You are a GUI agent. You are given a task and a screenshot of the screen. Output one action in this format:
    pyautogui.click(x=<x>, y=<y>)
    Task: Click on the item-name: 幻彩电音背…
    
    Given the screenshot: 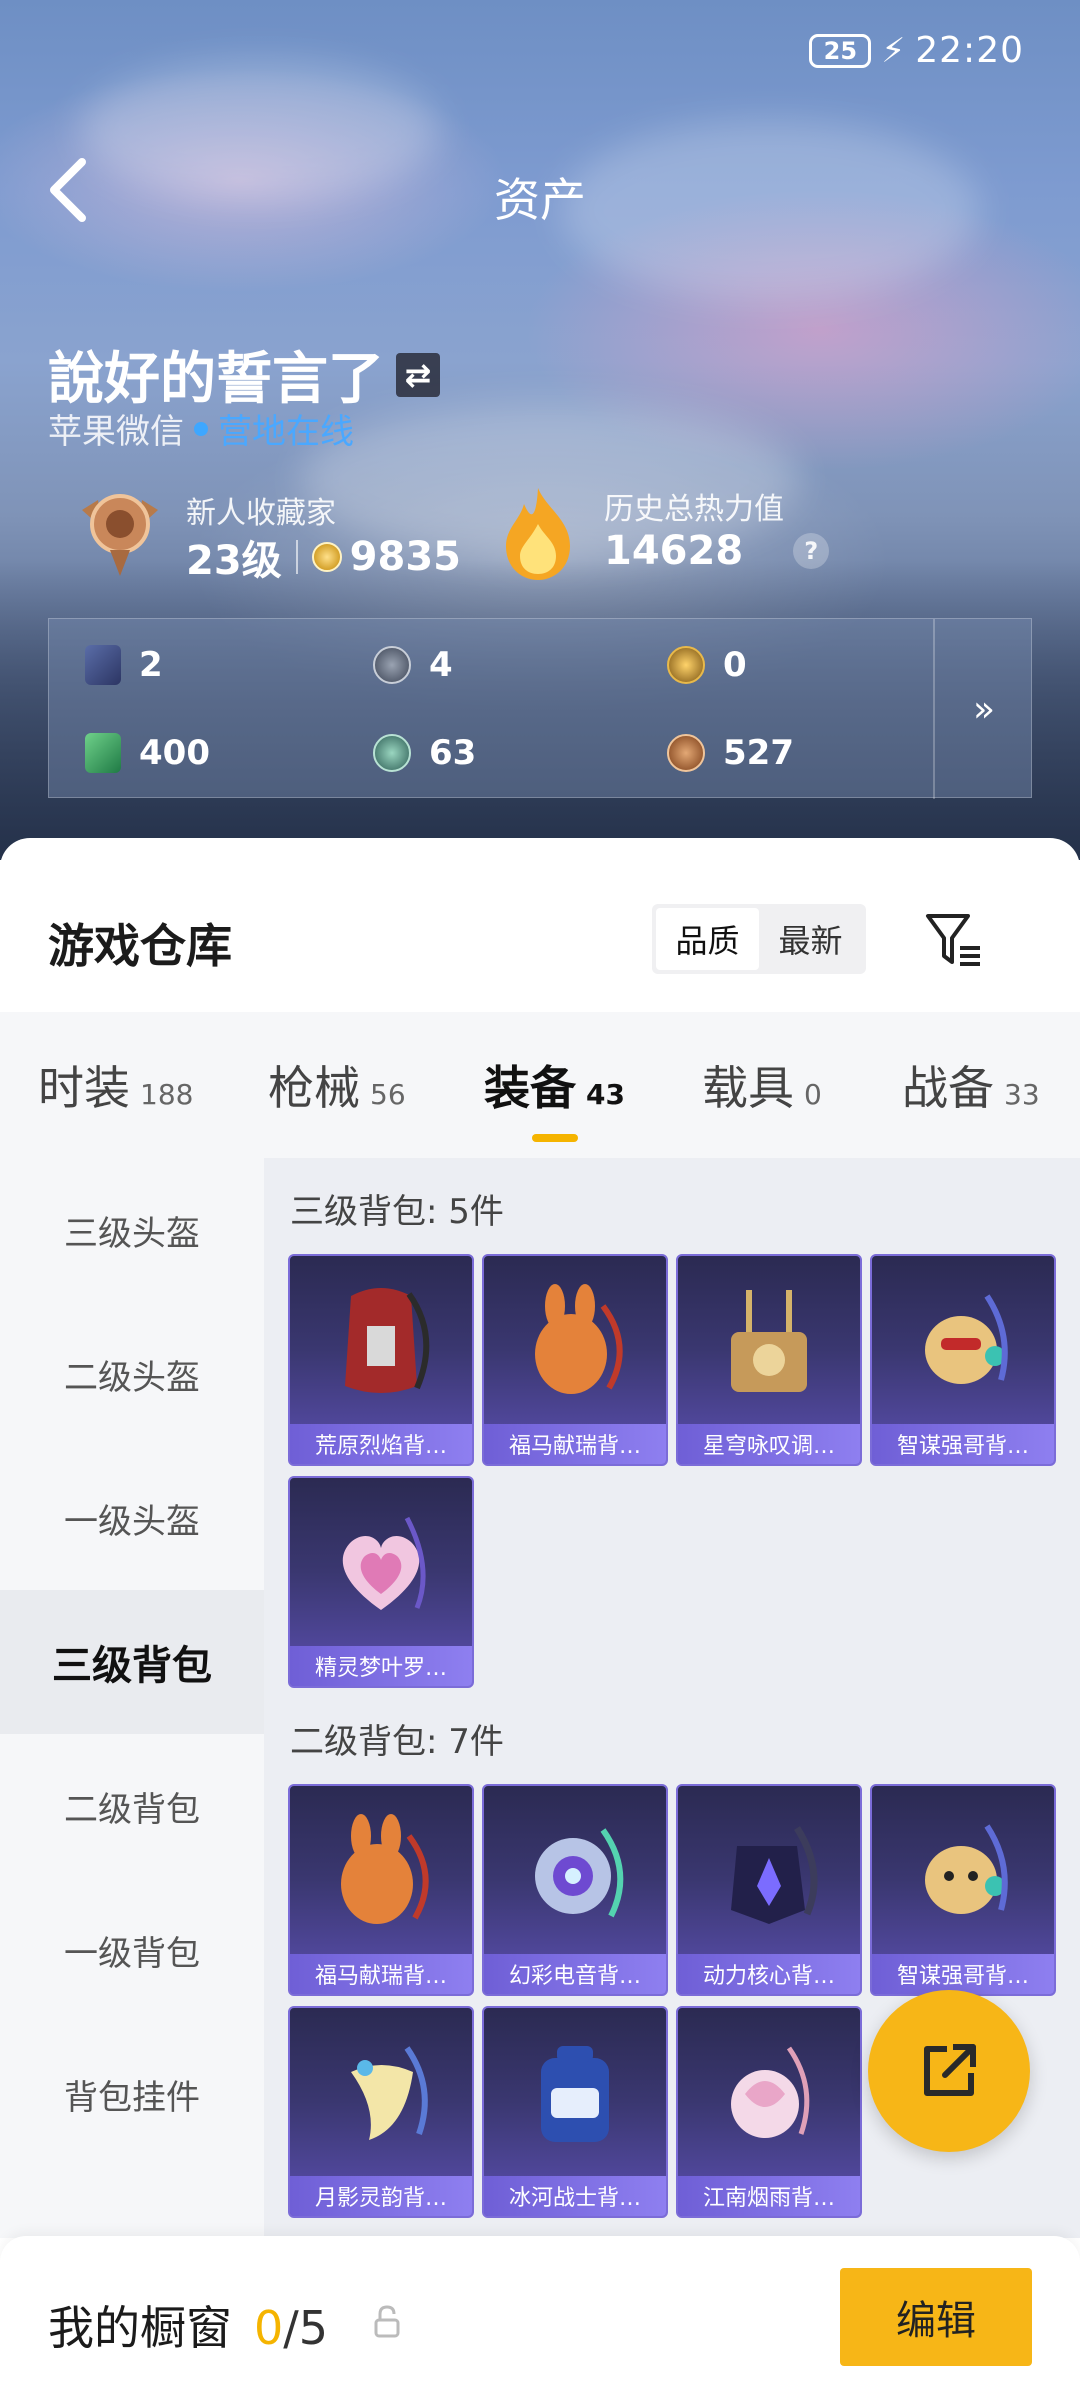 What is the action you would take?
    pyautogui.click(x=575, y=1974)
    